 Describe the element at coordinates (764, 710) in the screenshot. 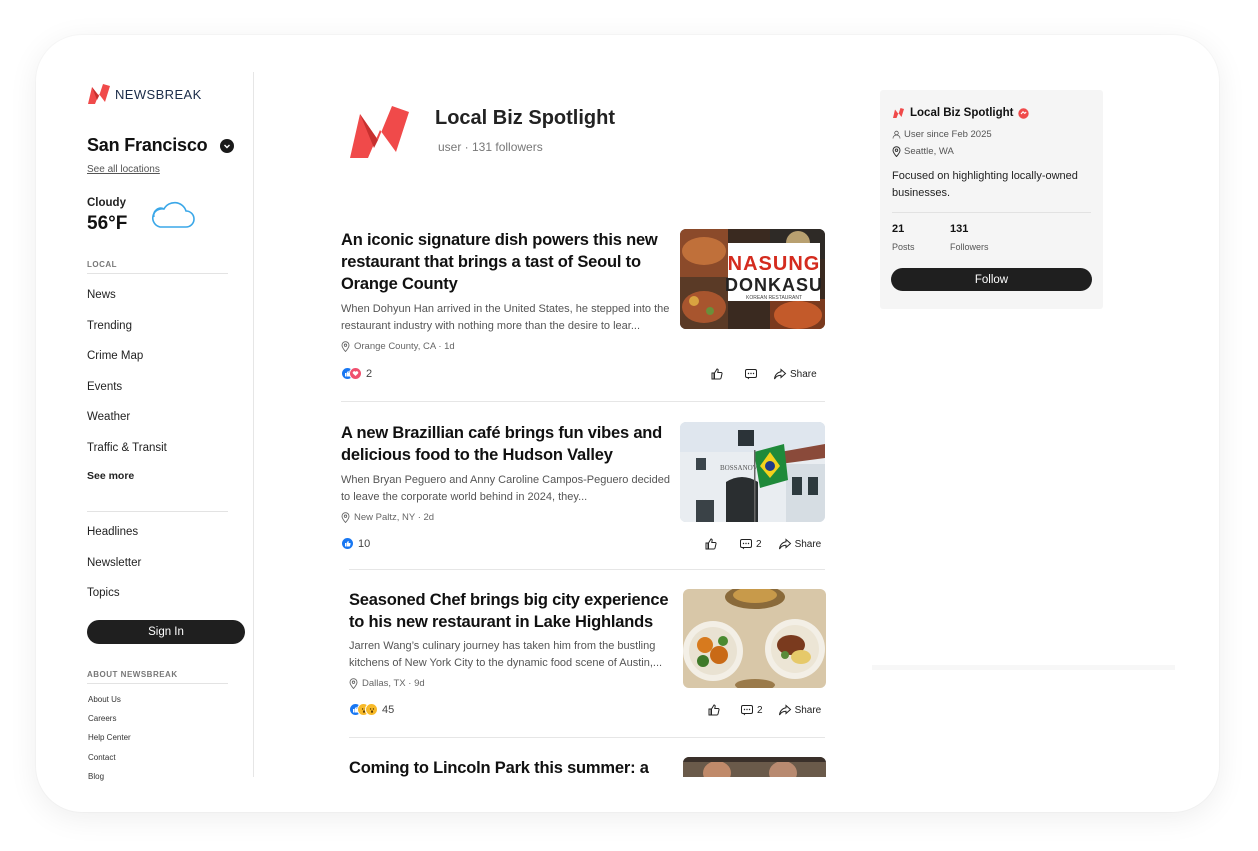

I see `article-actions: 2 Share` at that location.